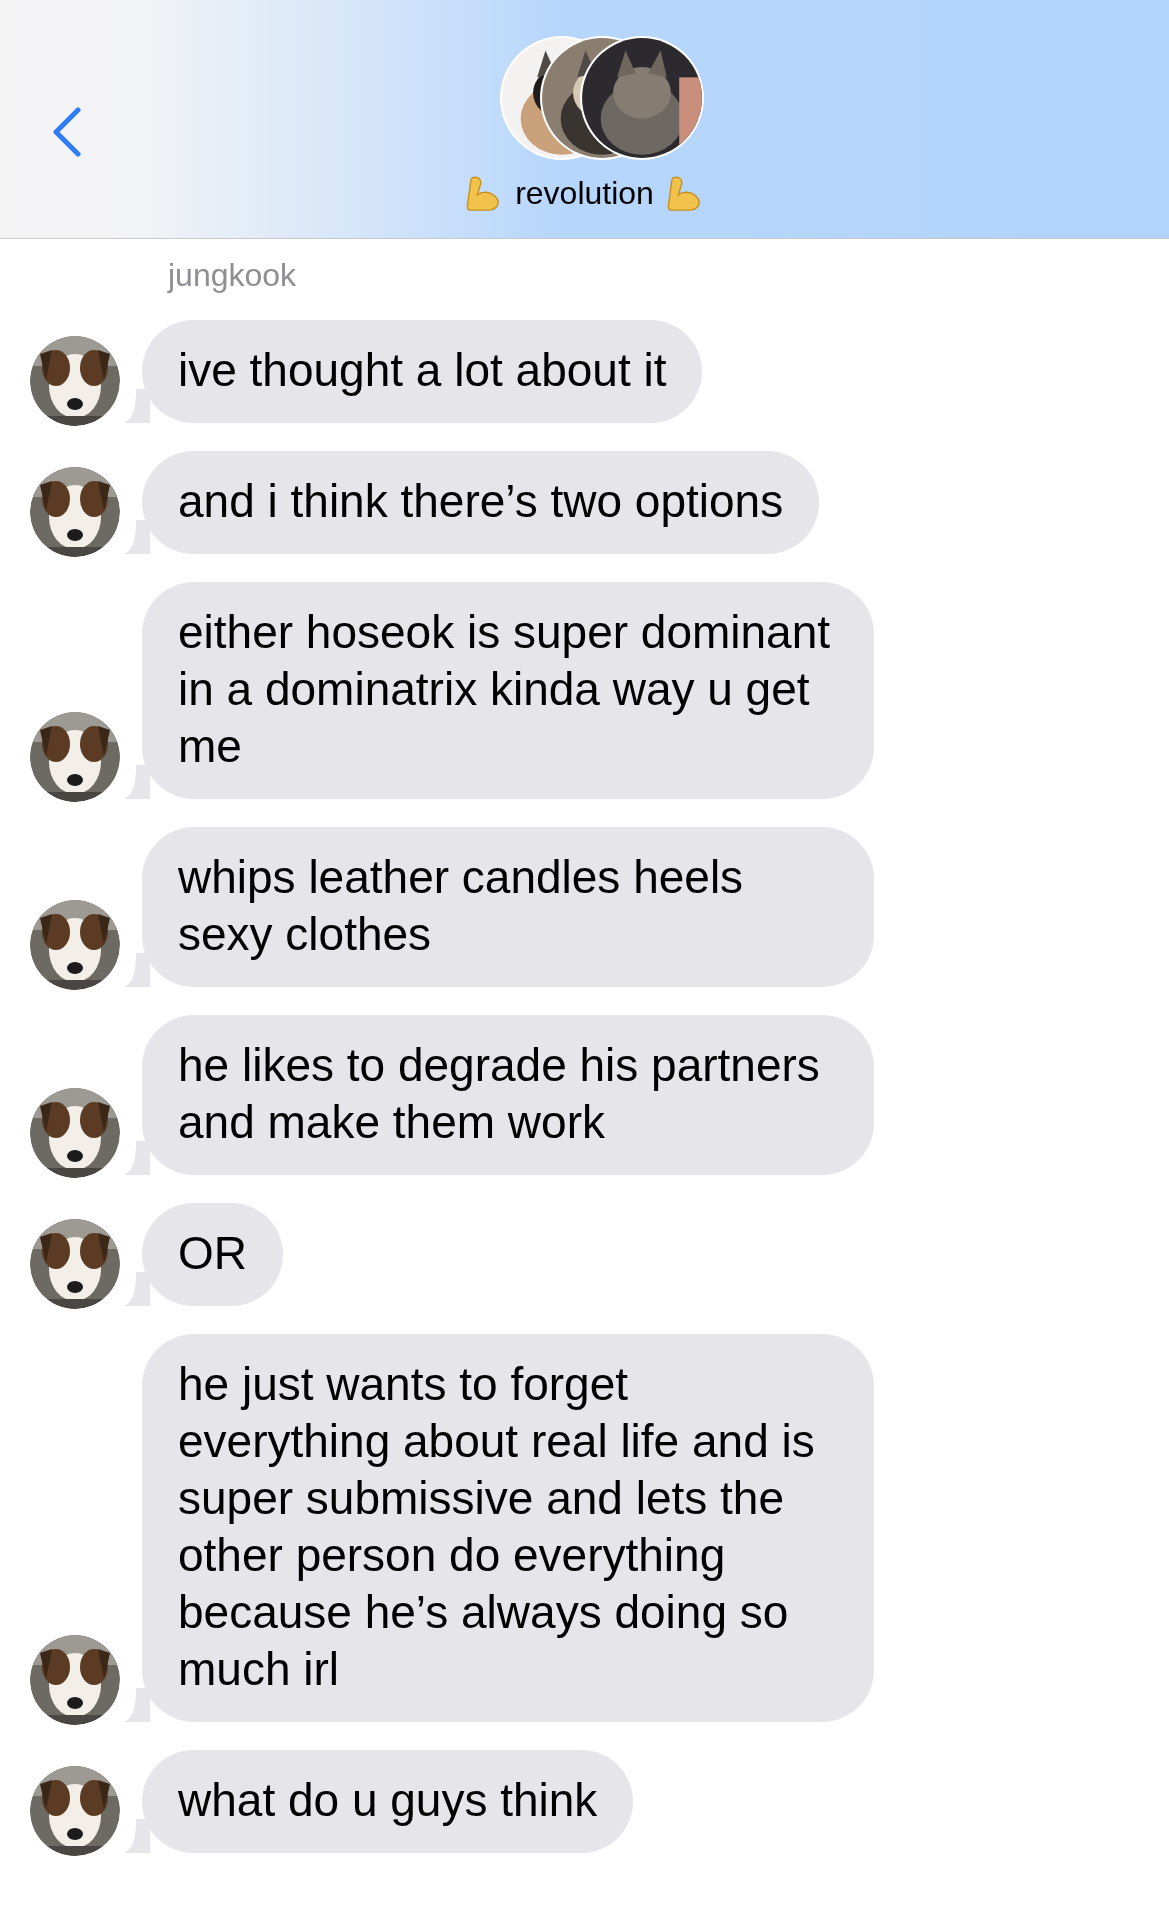 This screenshot has height=1914, width=1169. What do you see at coordinates (584, 193) in the screenshot?
I see `group-title: revolution` at bounding box center [584, 193].